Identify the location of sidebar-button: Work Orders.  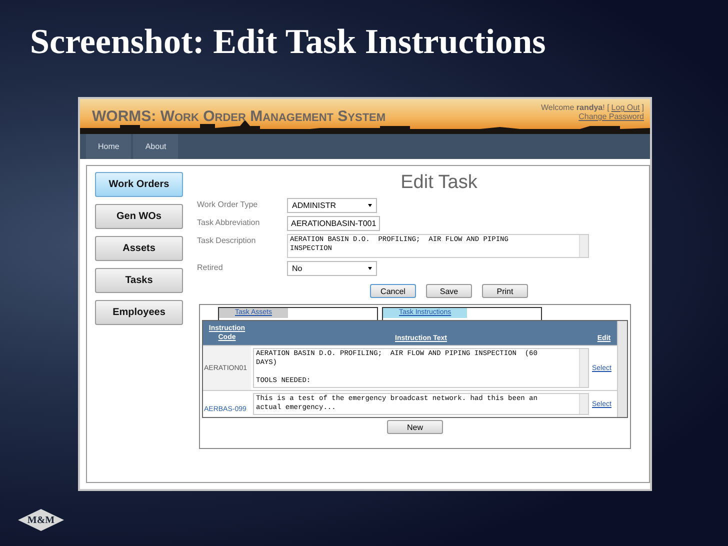
(139, 184).